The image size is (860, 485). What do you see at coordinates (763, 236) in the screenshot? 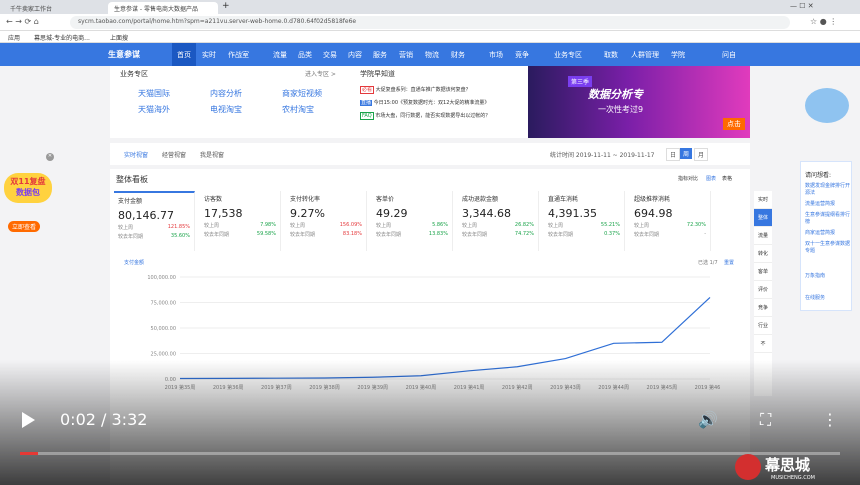
I see `rail-item: 流量` at bounding box center [763, 236].